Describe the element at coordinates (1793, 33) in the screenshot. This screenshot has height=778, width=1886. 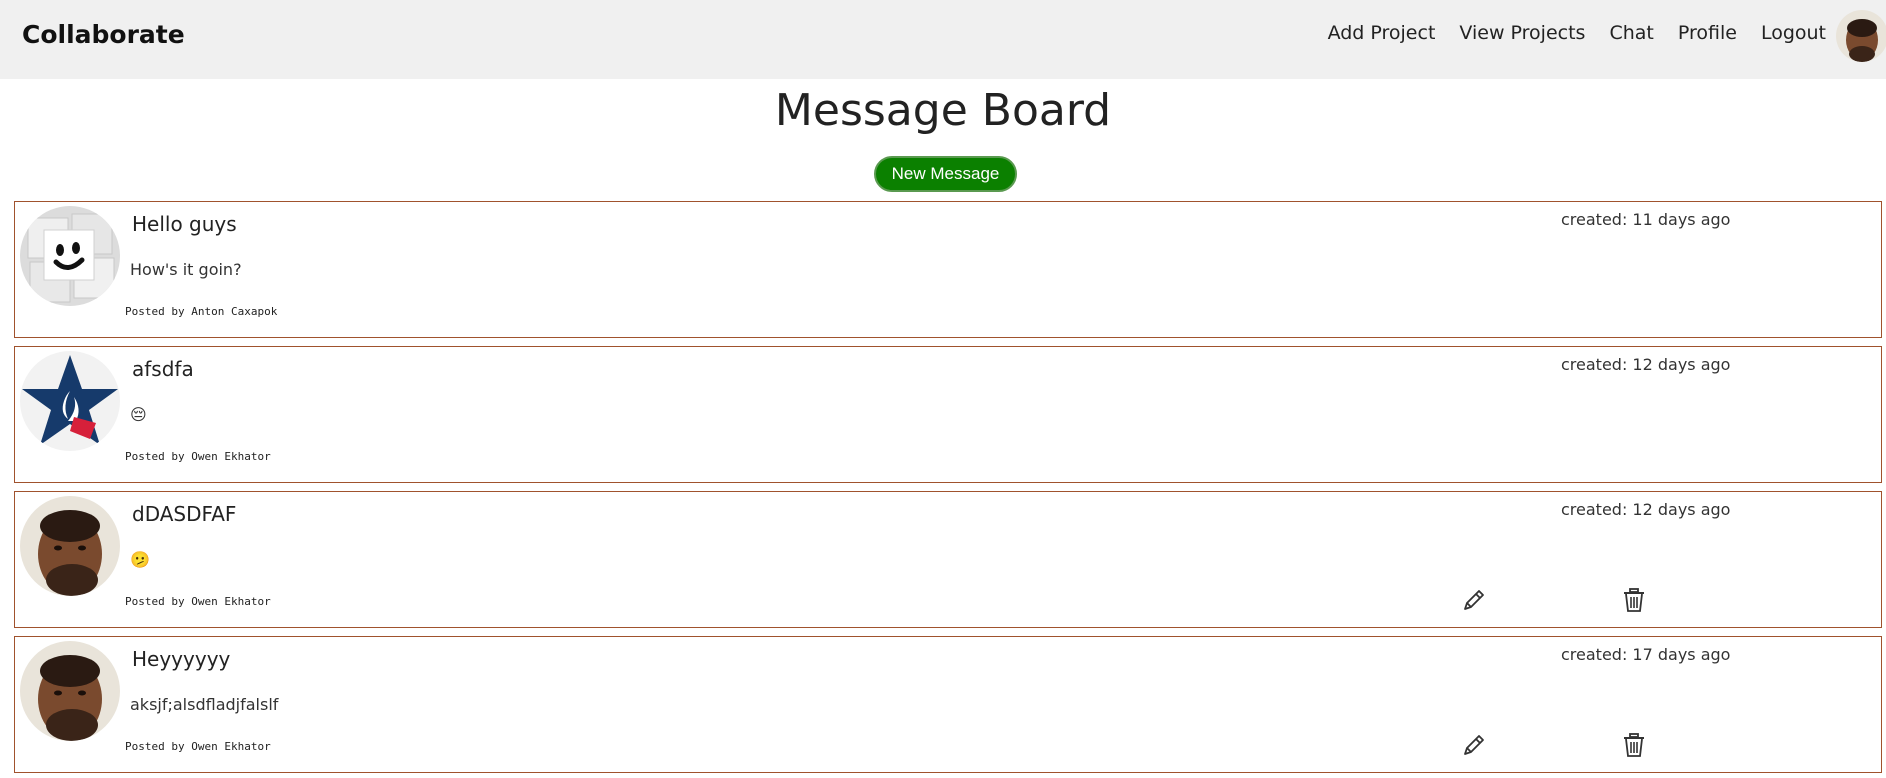
I see `nav-logout: Logout` at that location.